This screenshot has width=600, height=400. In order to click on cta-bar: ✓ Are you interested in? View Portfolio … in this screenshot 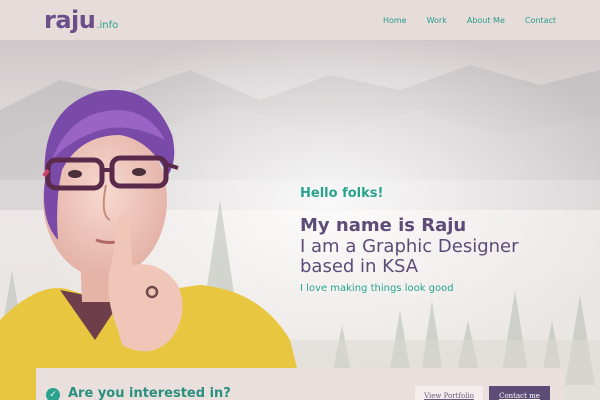, I will do `click(300, 384)`.